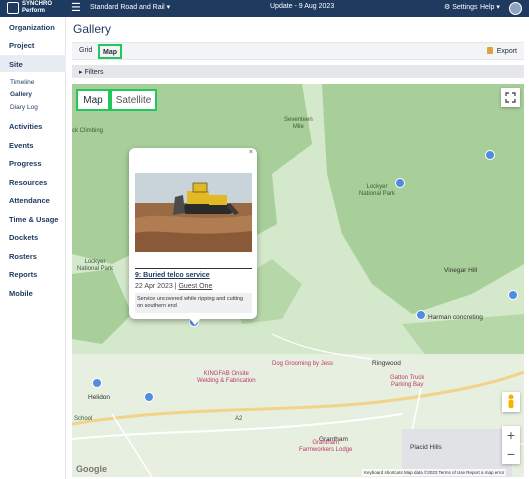 The width and height of the screenshot is (529, 479). I want to click on map-label: Grantham Farmworkers Lodge, so click(325, 447).